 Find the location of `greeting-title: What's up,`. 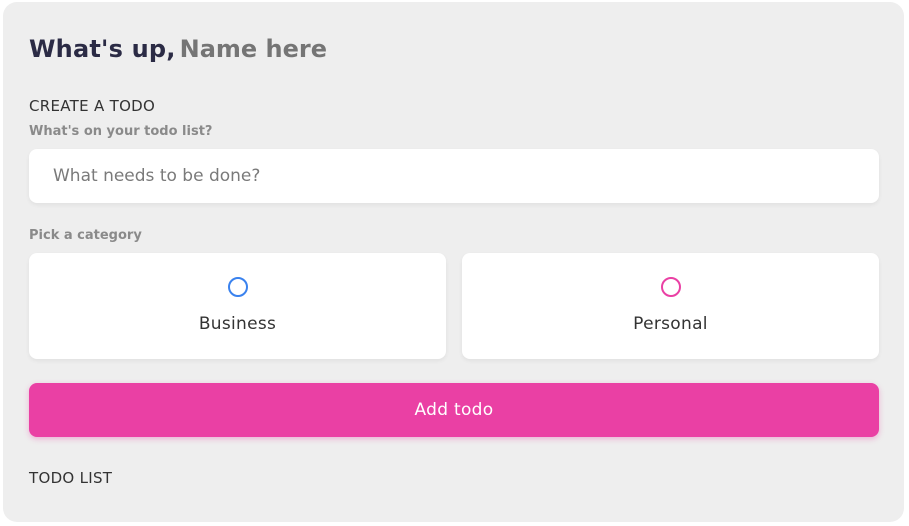

greeting-title: What's up, is located at coordinates (204, 49).